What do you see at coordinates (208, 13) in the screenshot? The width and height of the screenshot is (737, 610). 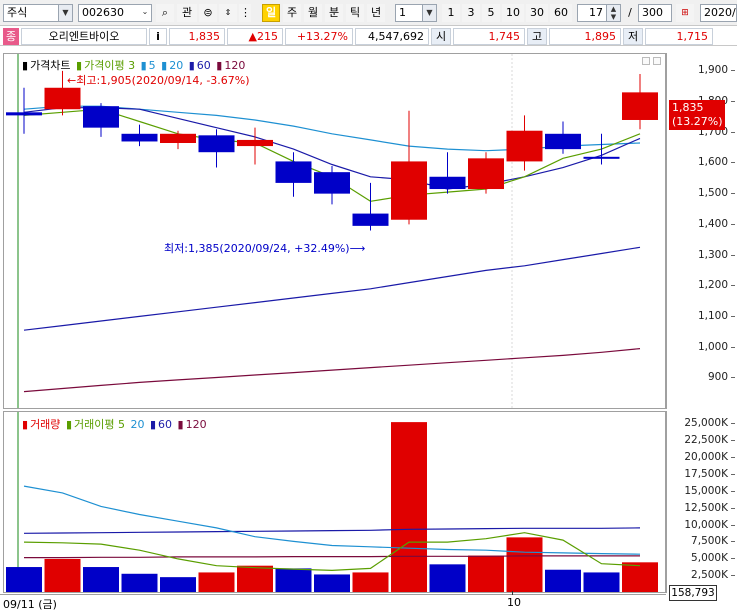 I see `refresh-icon: ⊜` at bounding box center [208, 13].